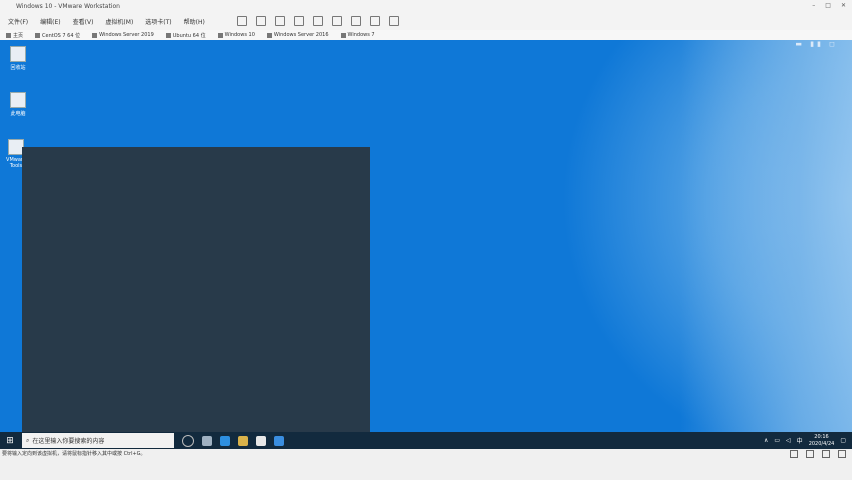  Describe the element at coordinates (207, 440) in the screenshot. I see `task-view-icon` at that location.